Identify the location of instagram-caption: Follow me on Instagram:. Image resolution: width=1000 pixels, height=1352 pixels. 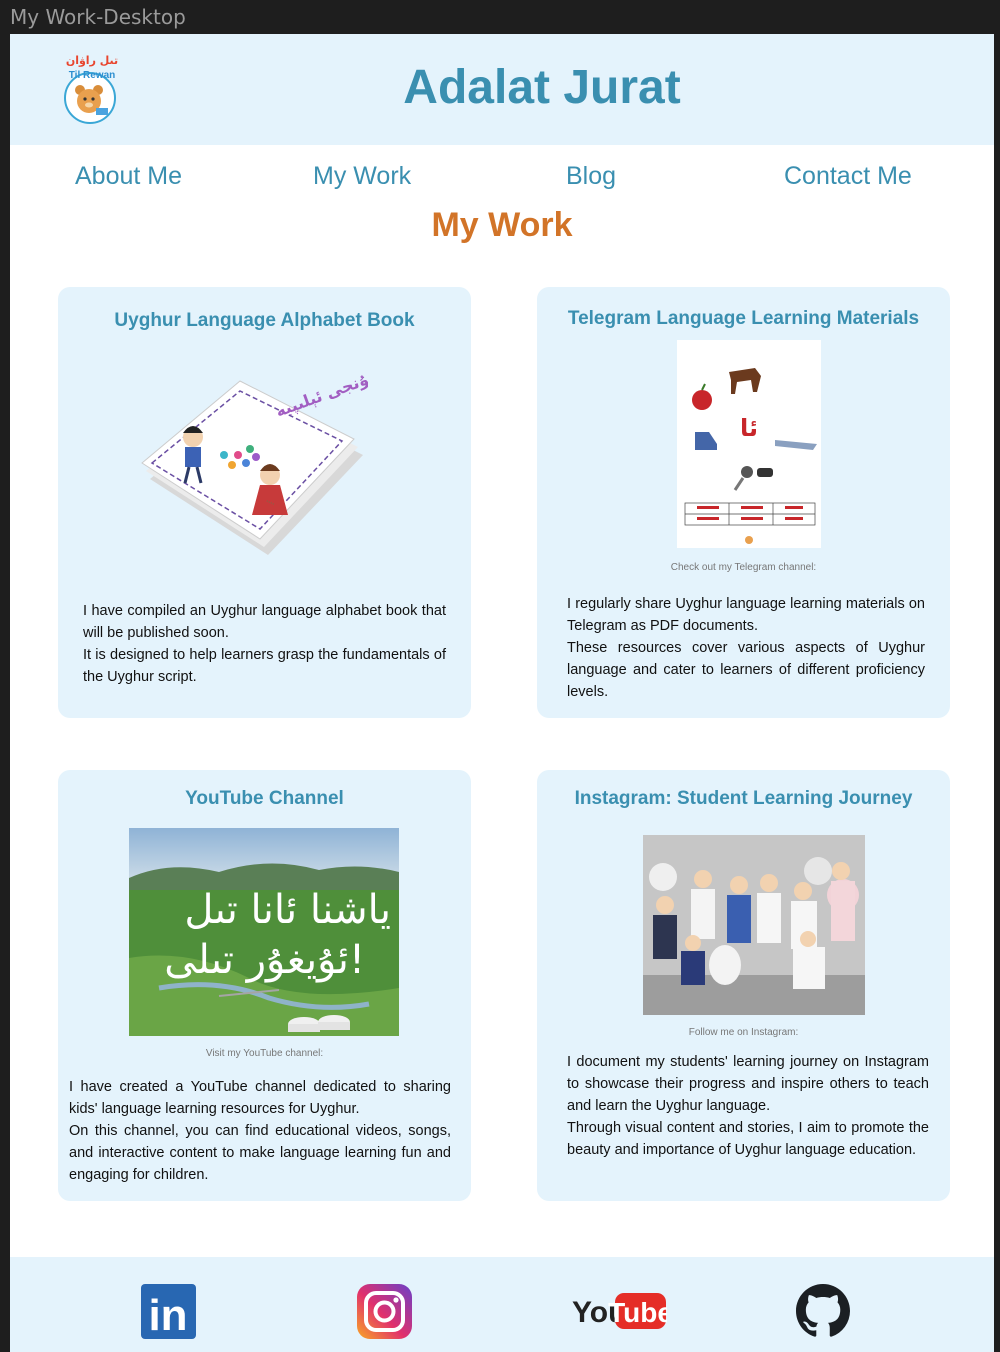
(743, 1032).